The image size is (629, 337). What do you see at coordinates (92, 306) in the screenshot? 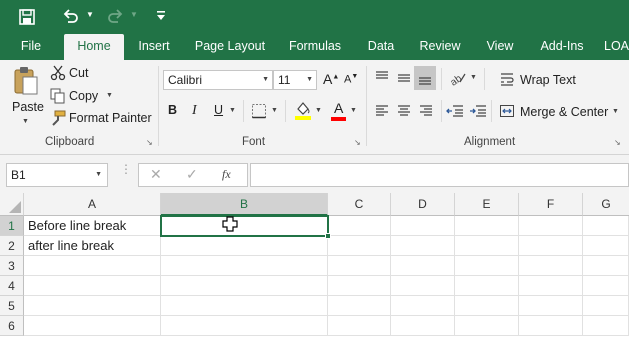
I see `cell-a5` at bounding box center [92, 306].